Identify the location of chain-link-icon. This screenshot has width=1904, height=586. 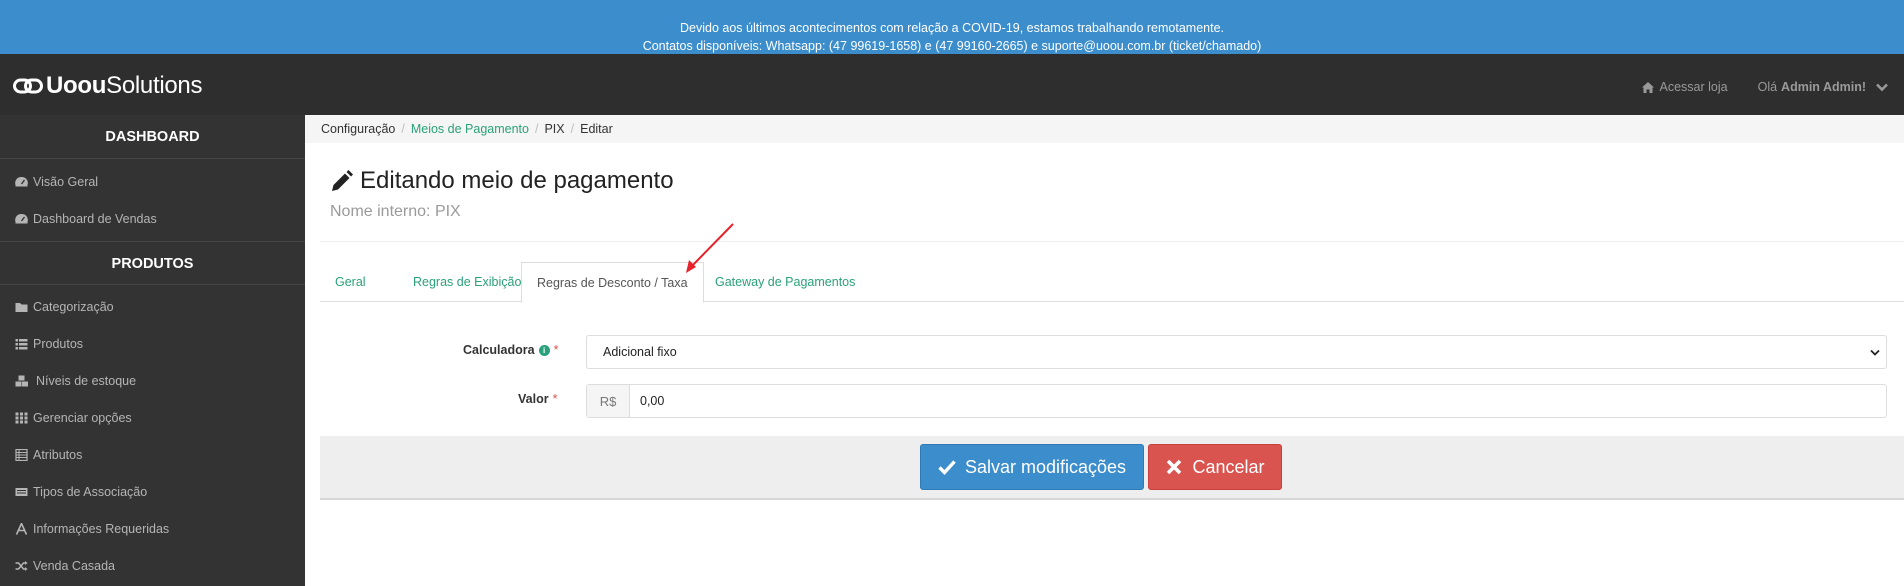
(28, 86).